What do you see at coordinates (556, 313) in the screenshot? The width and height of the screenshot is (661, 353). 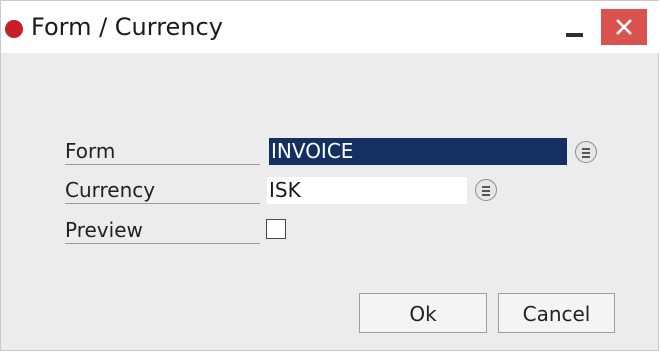 I see `cancel-button: Cancel` at bounding box center [556, 313].